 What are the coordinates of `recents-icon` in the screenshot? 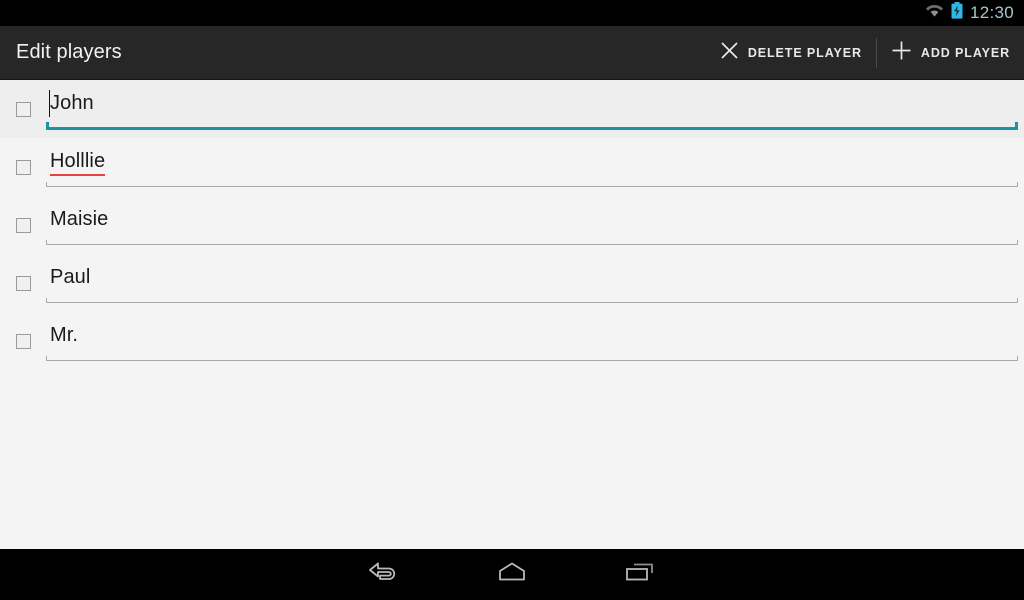 It's located at (640, 574).